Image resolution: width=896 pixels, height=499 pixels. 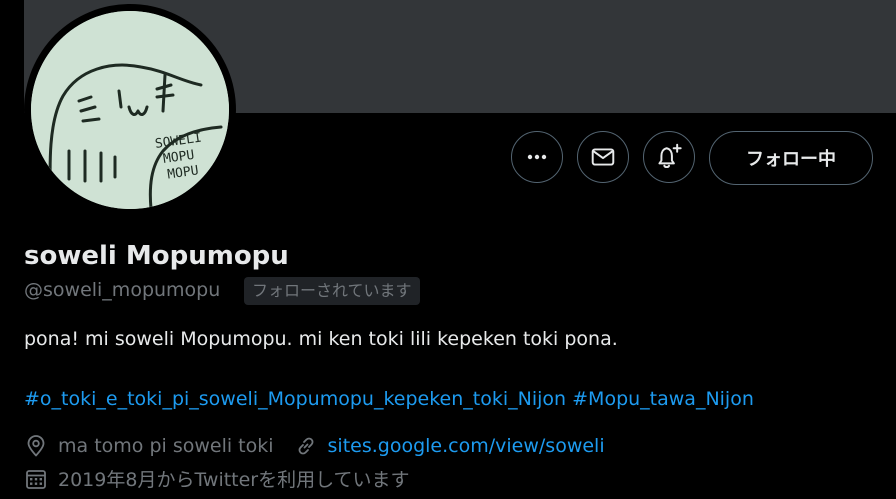 I want to click on link-icon, so click(x=306, y=446).